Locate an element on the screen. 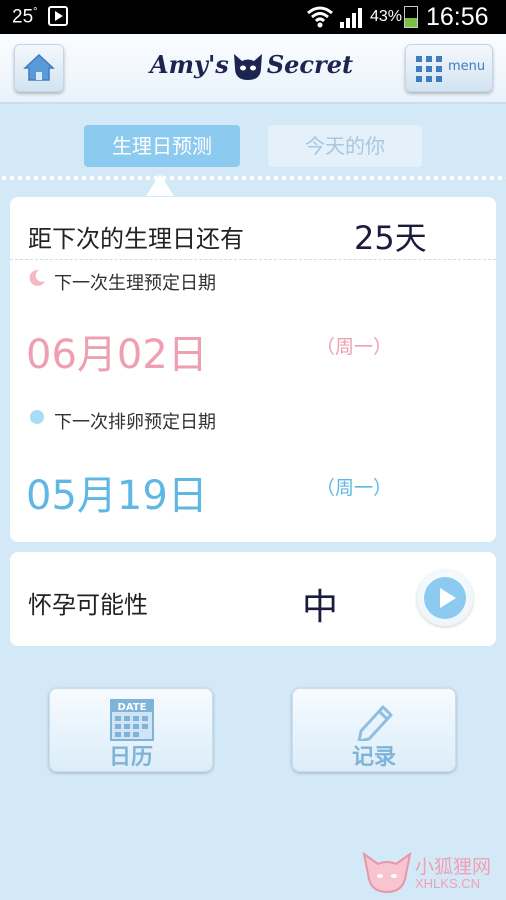 The width and height of the screenshot is (506, 900). pregnancy-possibility-label: 怀孕可能性 is located at coordinates (88, 605).